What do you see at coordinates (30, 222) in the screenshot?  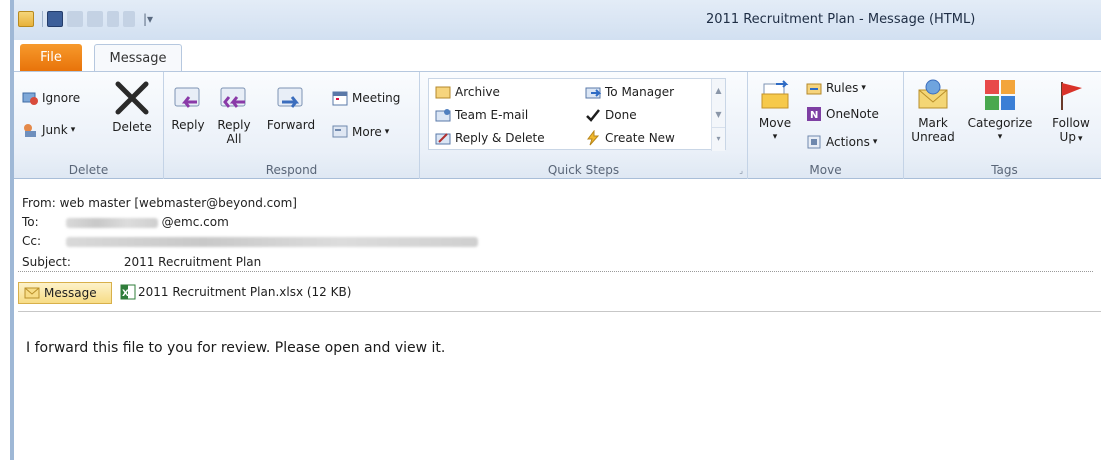 I see `to-label: To:` at bounding box center [30, 222].